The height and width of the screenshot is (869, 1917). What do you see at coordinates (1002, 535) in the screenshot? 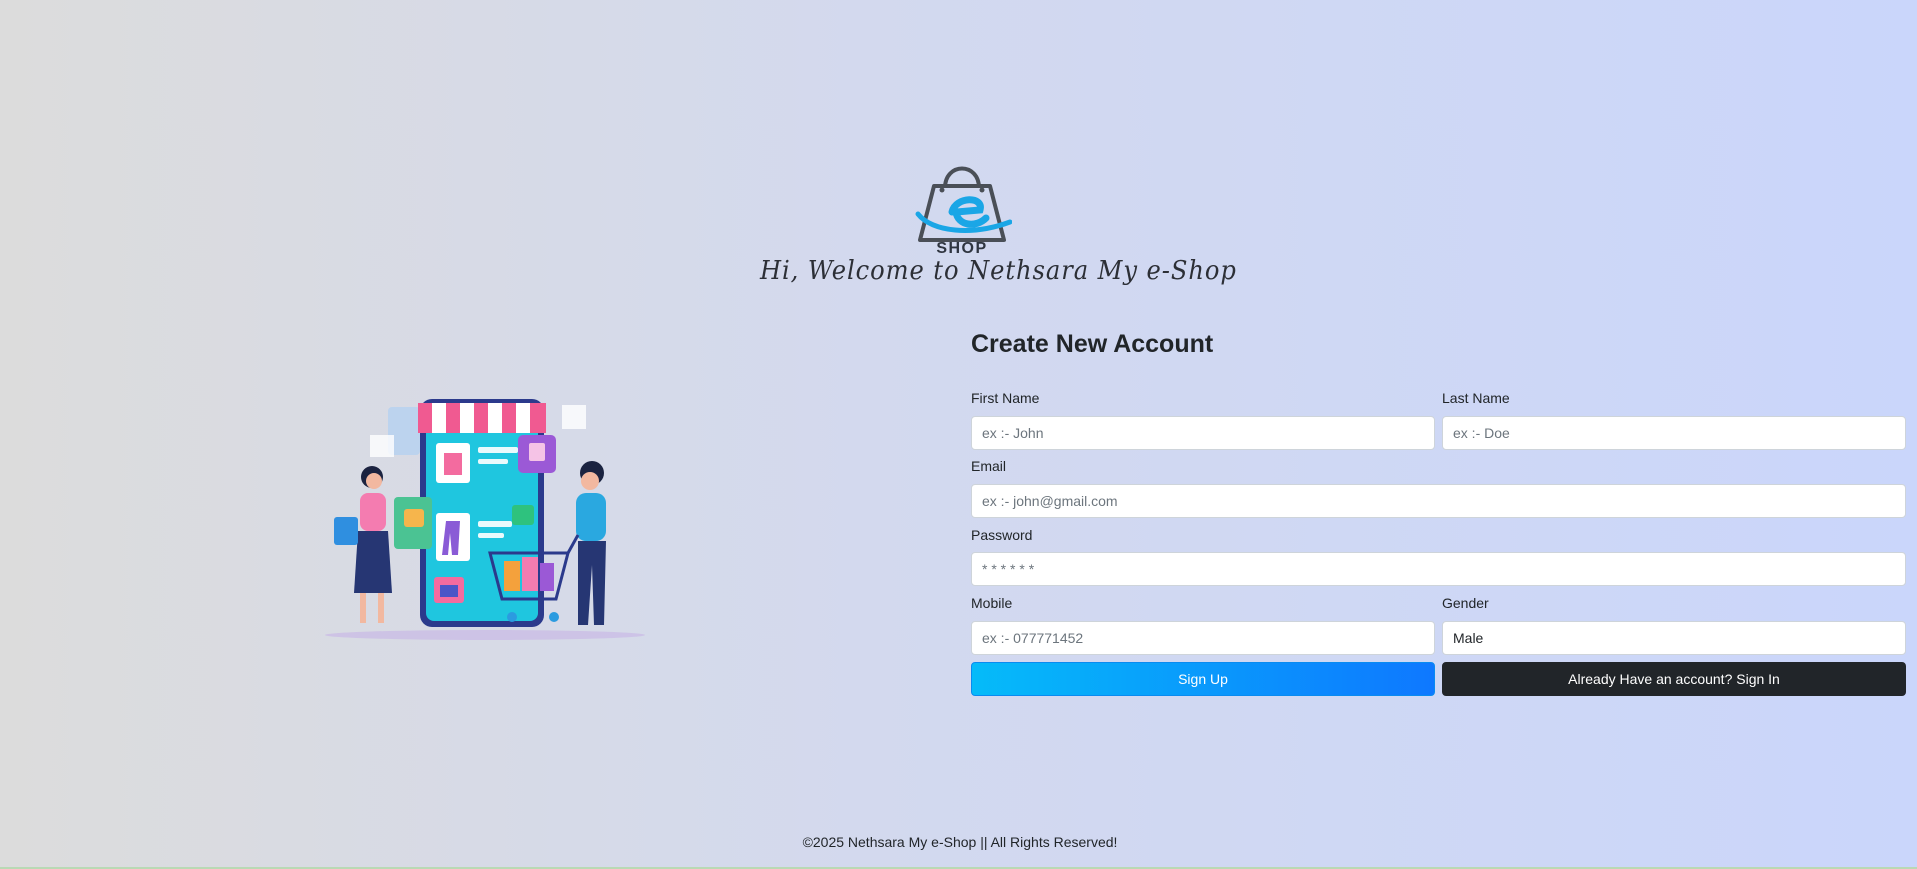
I see `password-label: Password` at bounding box center [1002, 535].